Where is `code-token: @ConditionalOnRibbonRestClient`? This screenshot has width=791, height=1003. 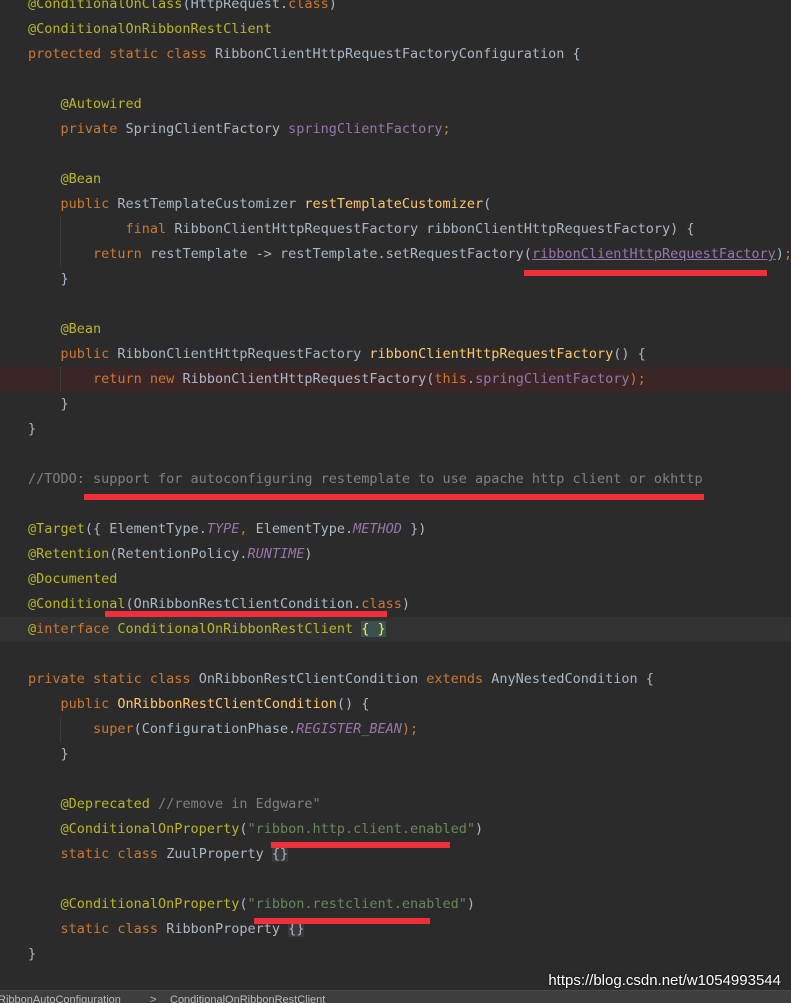 code-token: @ConditionalOnRibbonRestClient is located at coordinates (150, 29).